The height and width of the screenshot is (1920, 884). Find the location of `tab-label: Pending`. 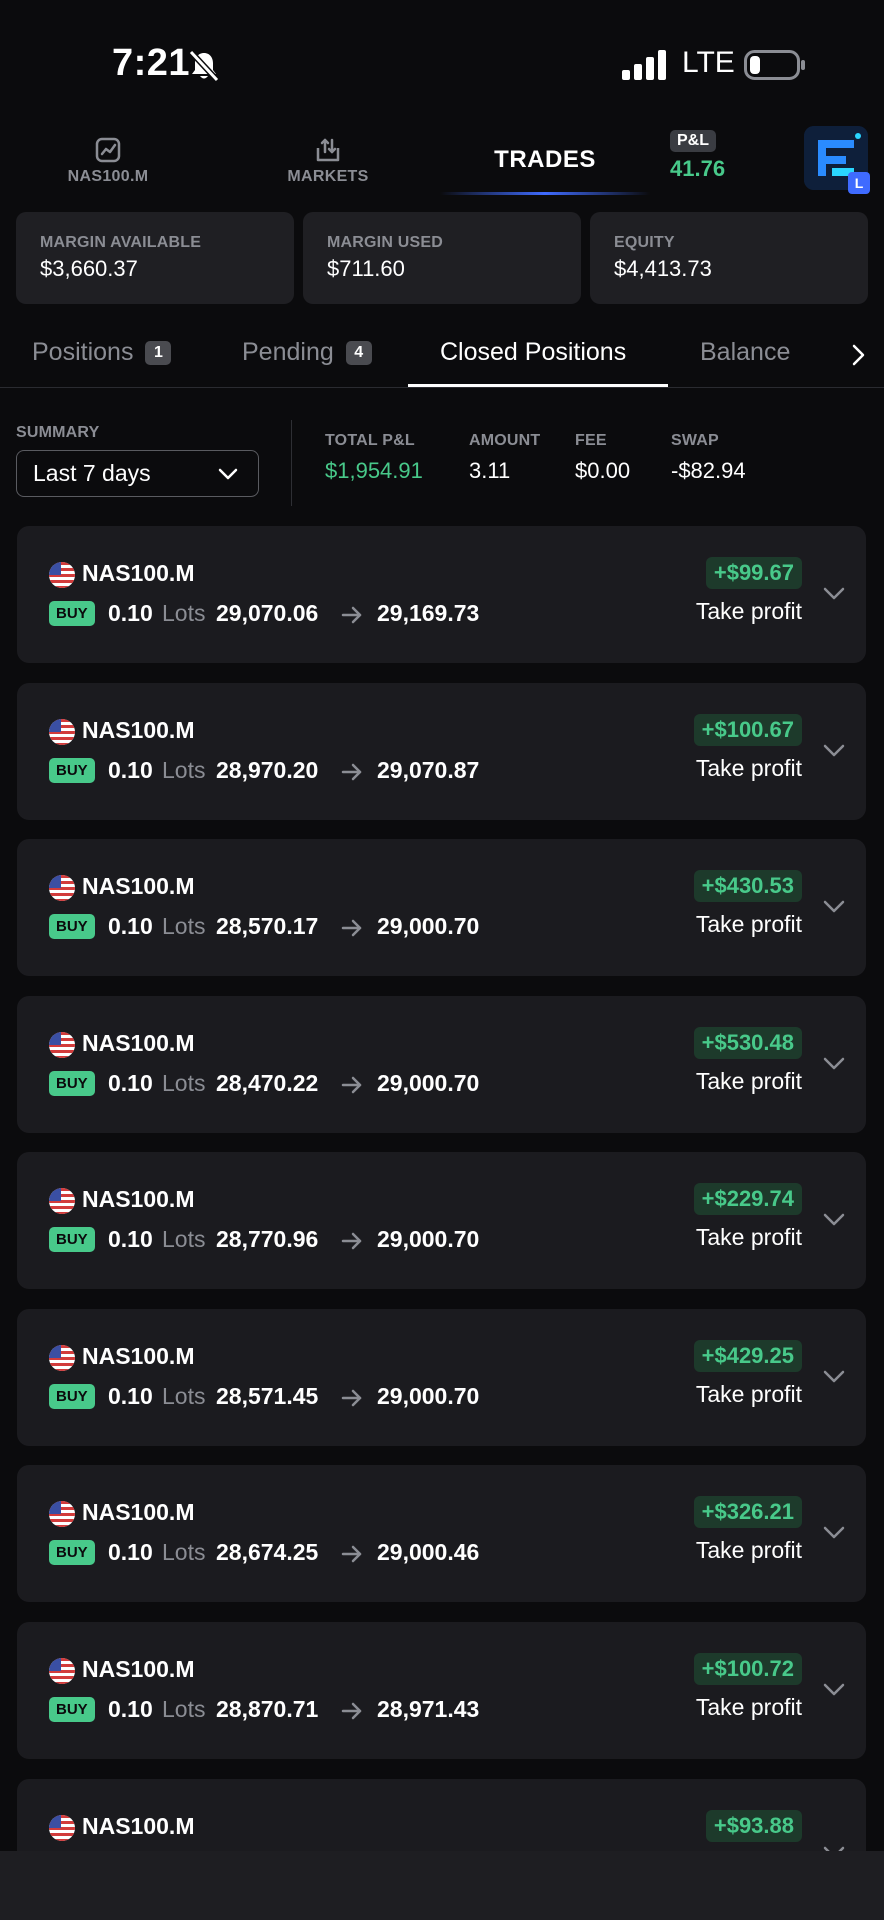

tab-label: Pending is located at coordinates (288, 352).